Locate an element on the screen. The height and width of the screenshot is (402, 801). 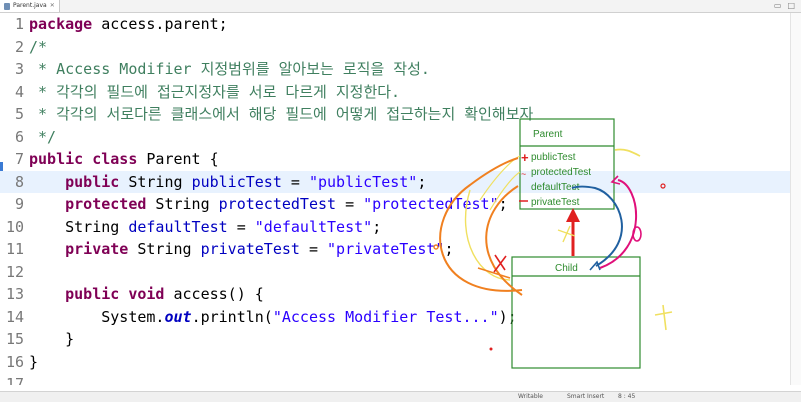
protected-hash-marker: ~ is located at coordinates (523, 174).